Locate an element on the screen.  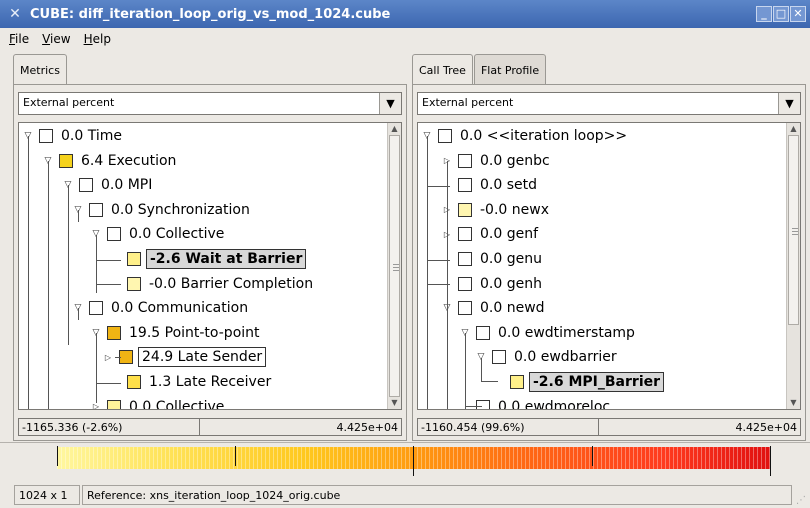
tree-row: ▽19.5 Point-to-point is located at coordinates (176, 333).